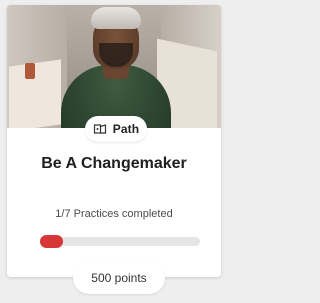 Image resolution: width=320 pixels, height=303 pixels. Describe the element at coordinates (114, 163) in the screenshot. I see `card-title: Be A Changemaker` at that location.